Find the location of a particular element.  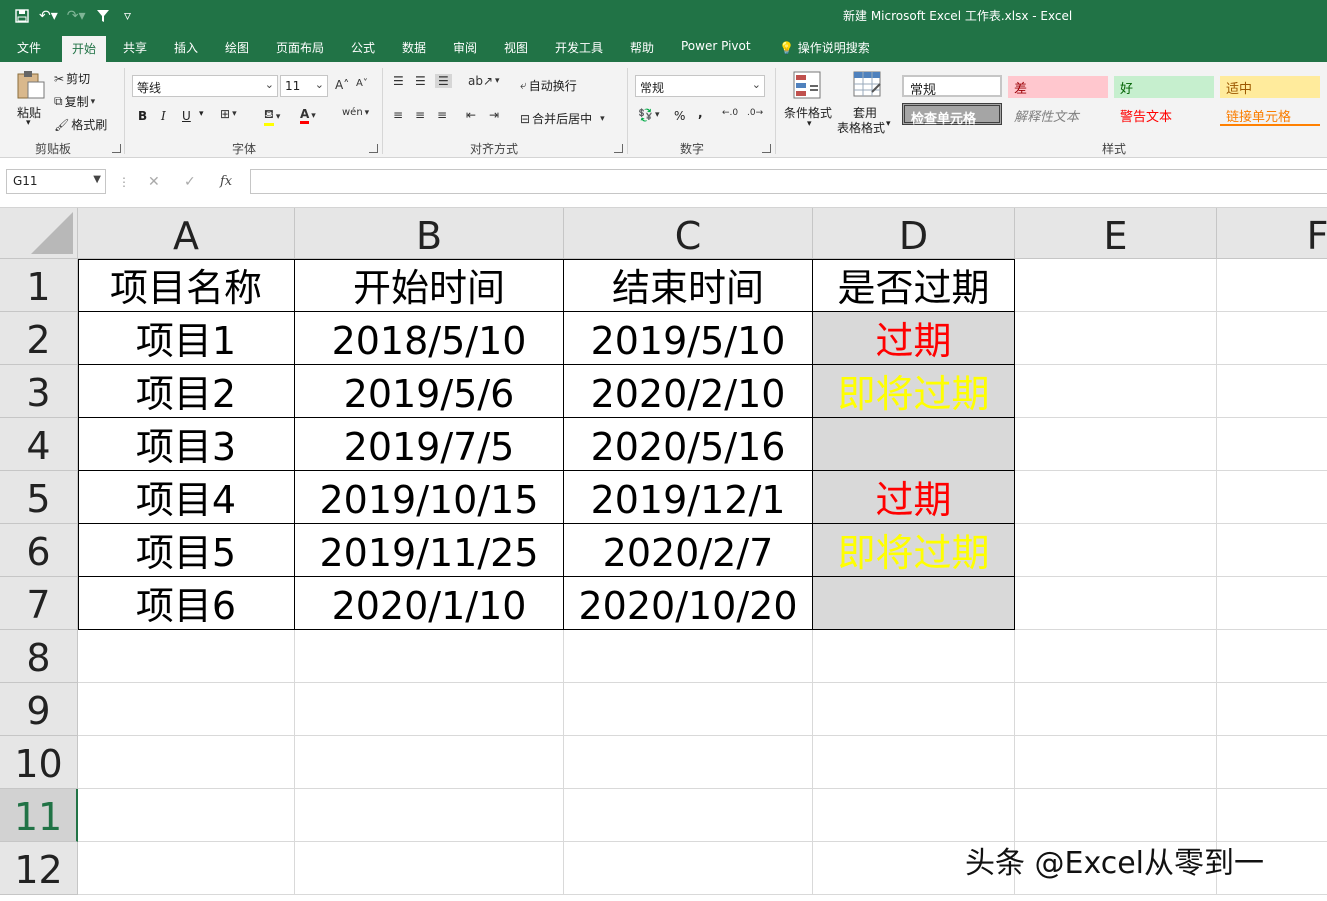

insert-function-icon: fx is located at coordinates (226, 181).